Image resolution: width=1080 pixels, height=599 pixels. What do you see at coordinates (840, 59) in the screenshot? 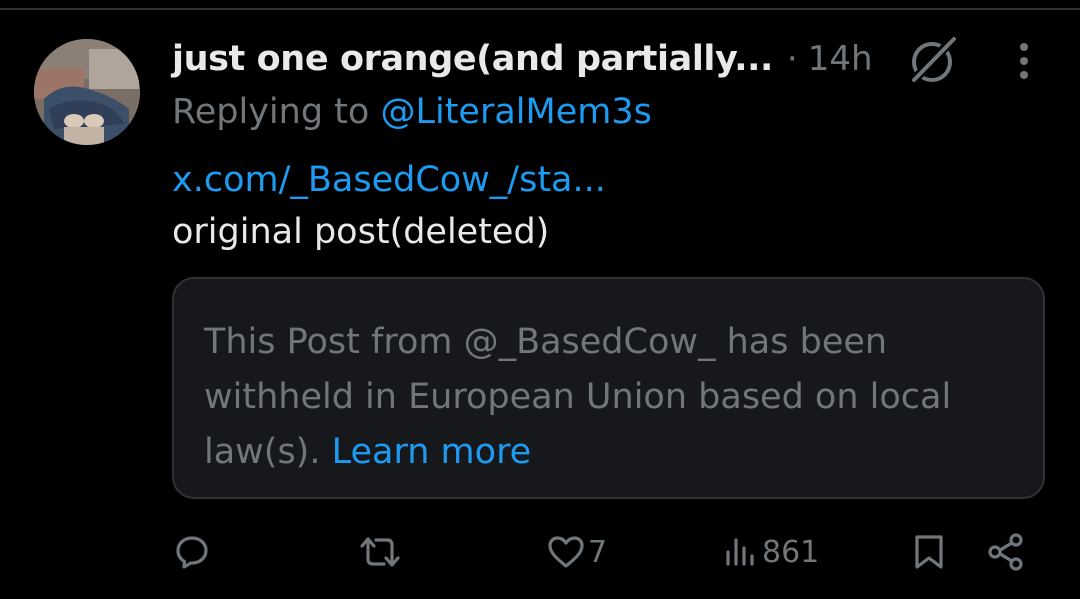
I see `timestamp: 14h` at bounding box center [840, 59].